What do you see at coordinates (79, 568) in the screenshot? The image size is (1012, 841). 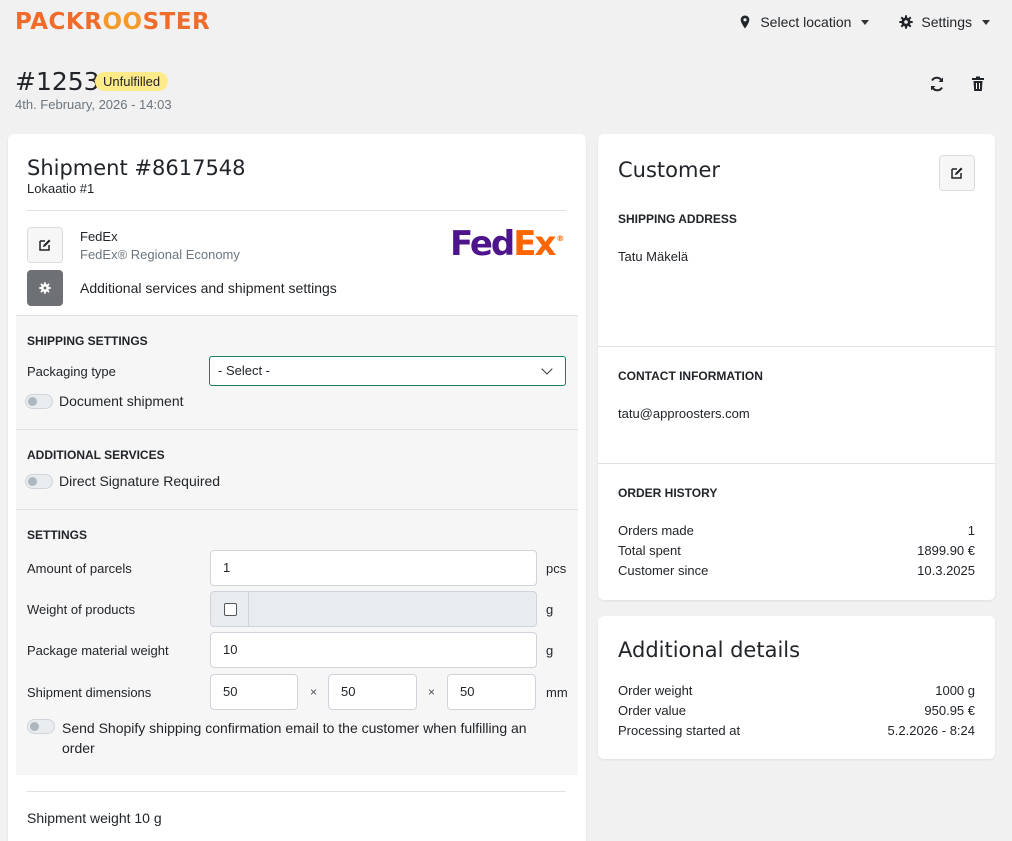 I see `parcels-label: Amount of parcels` at bounding box center [79, 568].